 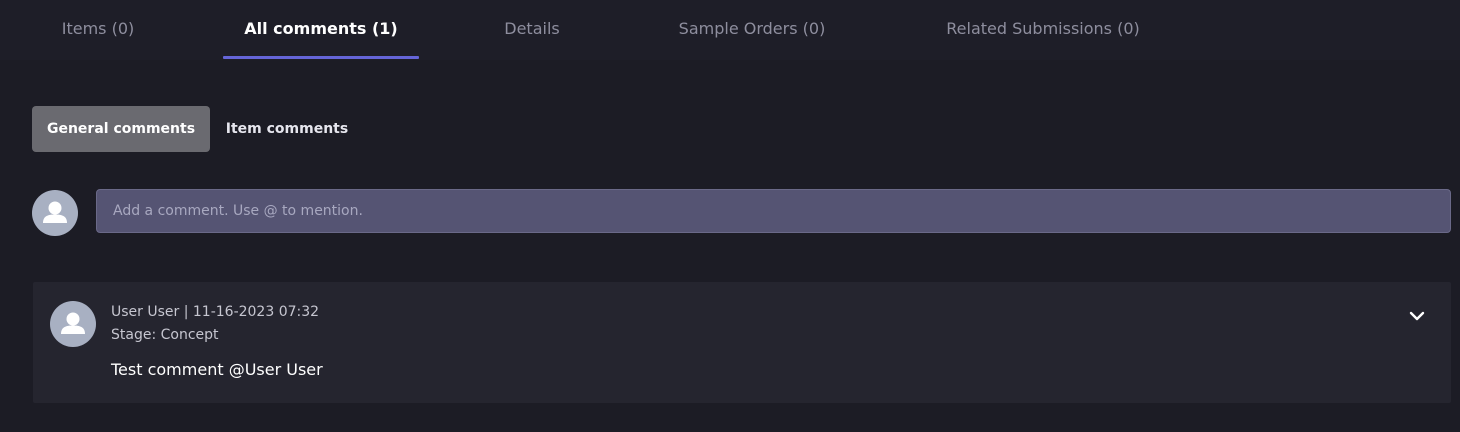 What do you see at coordinates (752, 29) in the screenshot?
I see `tab-sample-orders: Sample Orders (0)` at bounding box center [752, 29].